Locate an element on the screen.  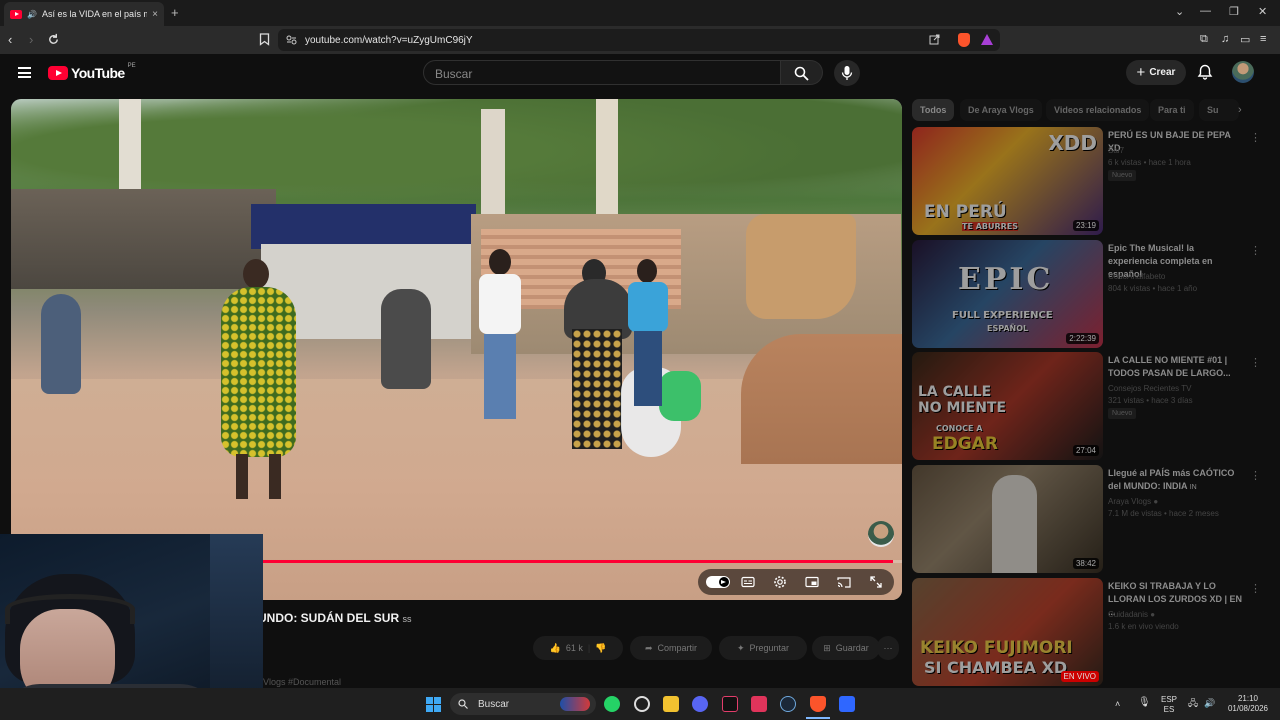
dirt-mound is located at coordinates (821, 399).